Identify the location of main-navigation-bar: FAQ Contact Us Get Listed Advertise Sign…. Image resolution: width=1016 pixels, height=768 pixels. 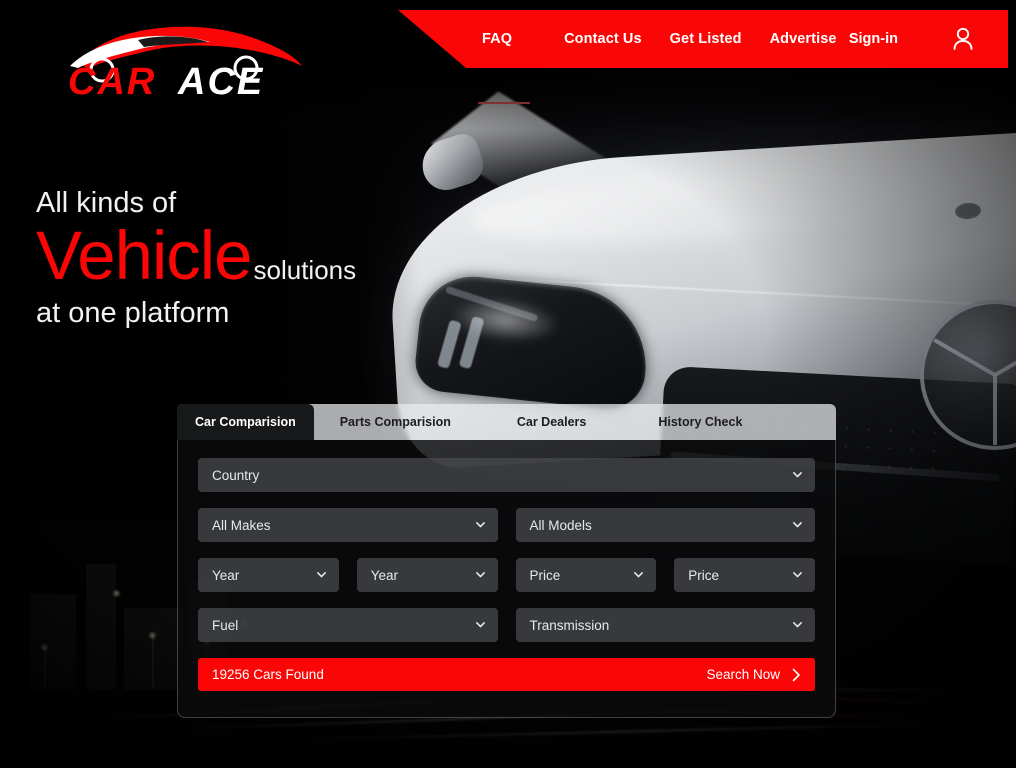
(703, 39).